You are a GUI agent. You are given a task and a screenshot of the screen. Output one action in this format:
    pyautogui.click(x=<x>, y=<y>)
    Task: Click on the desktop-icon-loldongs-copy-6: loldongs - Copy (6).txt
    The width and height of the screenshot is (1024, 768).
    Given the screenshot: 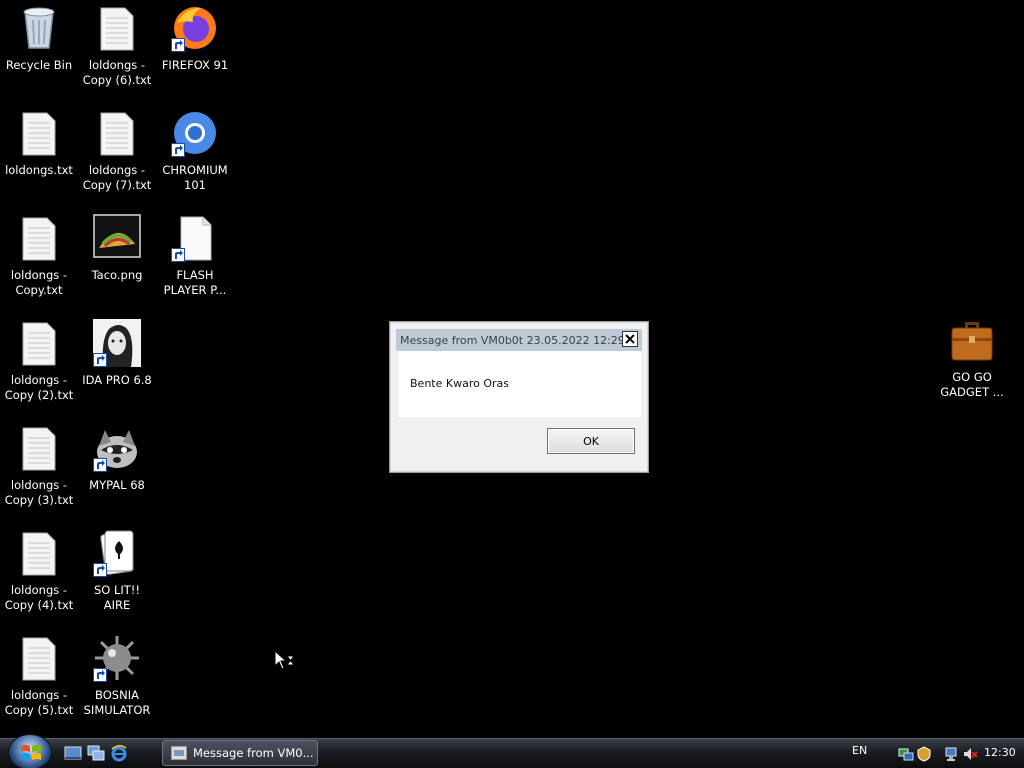 What is the action you would take?
    pyautogui.click(x=117, y=46)
    